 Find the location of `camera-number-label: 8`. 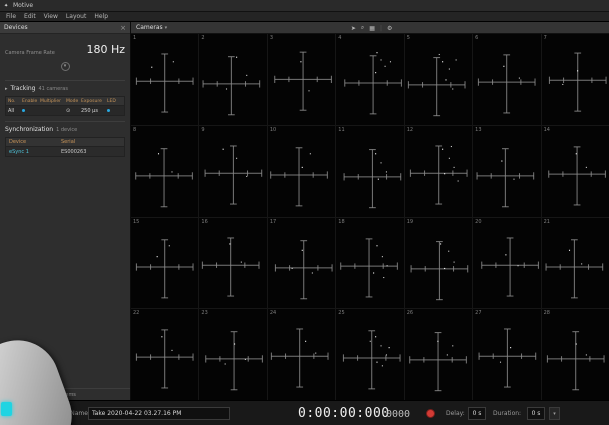

camera-number-label: 8 is located at coordinates (135, 129).